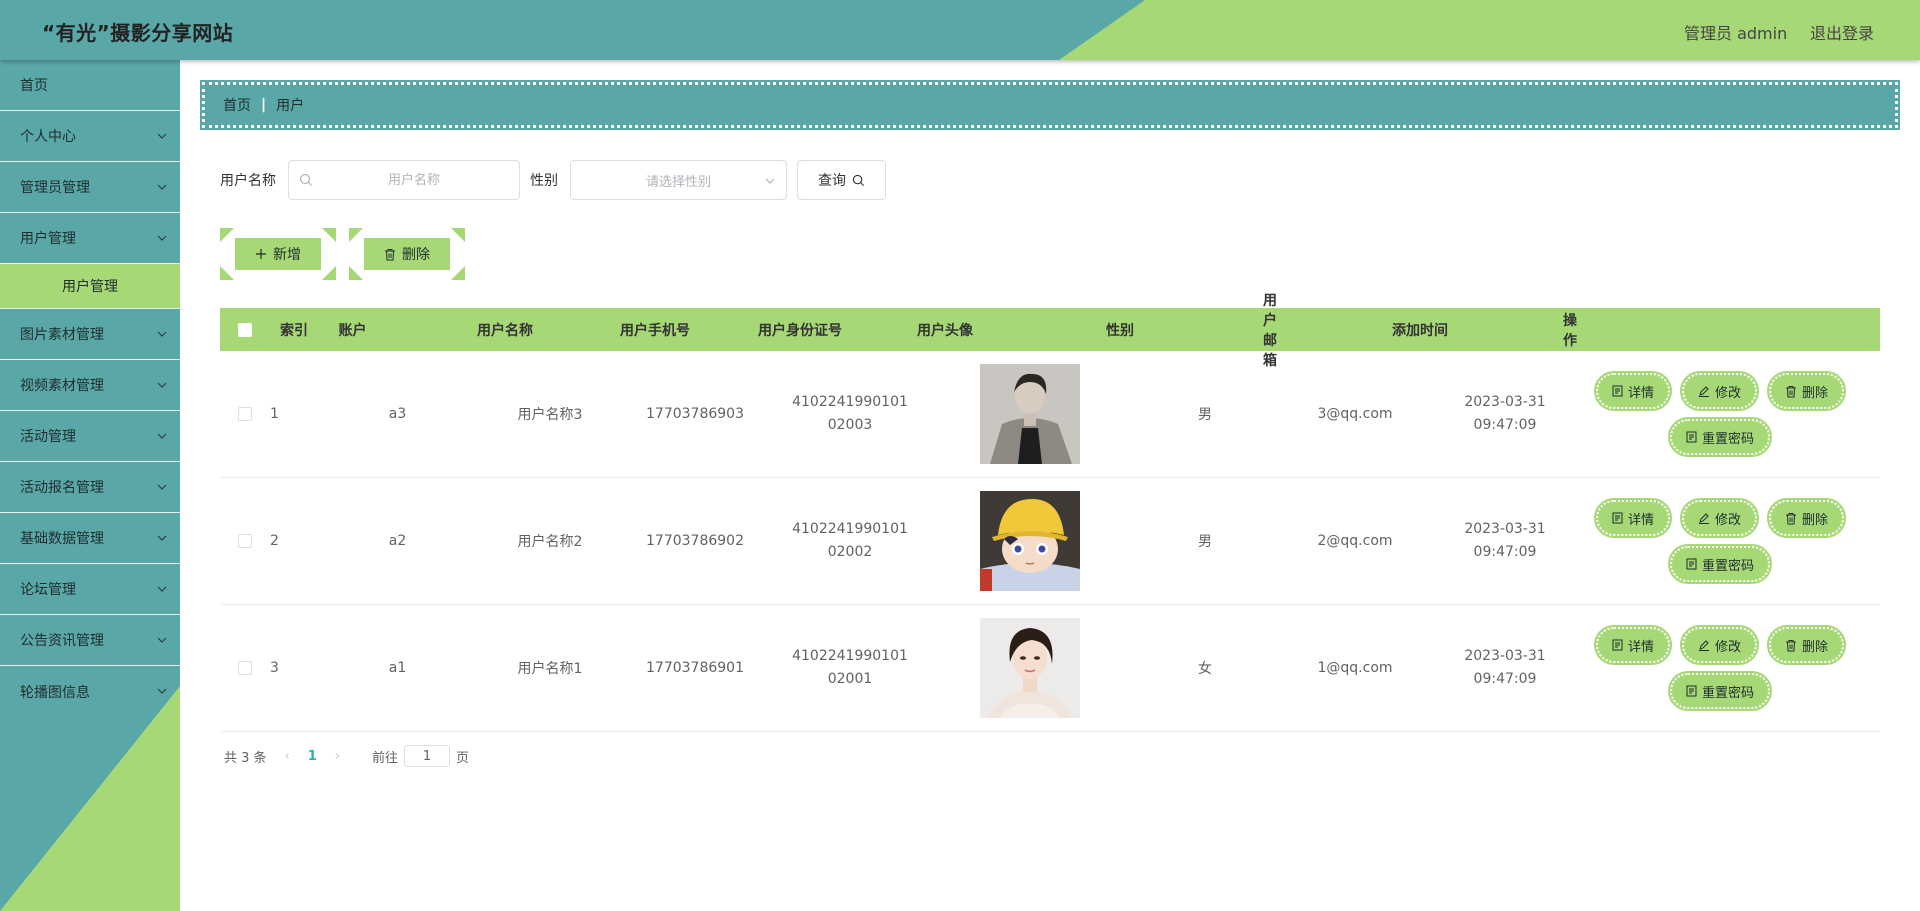 The image size is (1920, 911). Describe the element at coordinates (90, 798) in the screenshot. I see `sidebar-decoration` at that location.